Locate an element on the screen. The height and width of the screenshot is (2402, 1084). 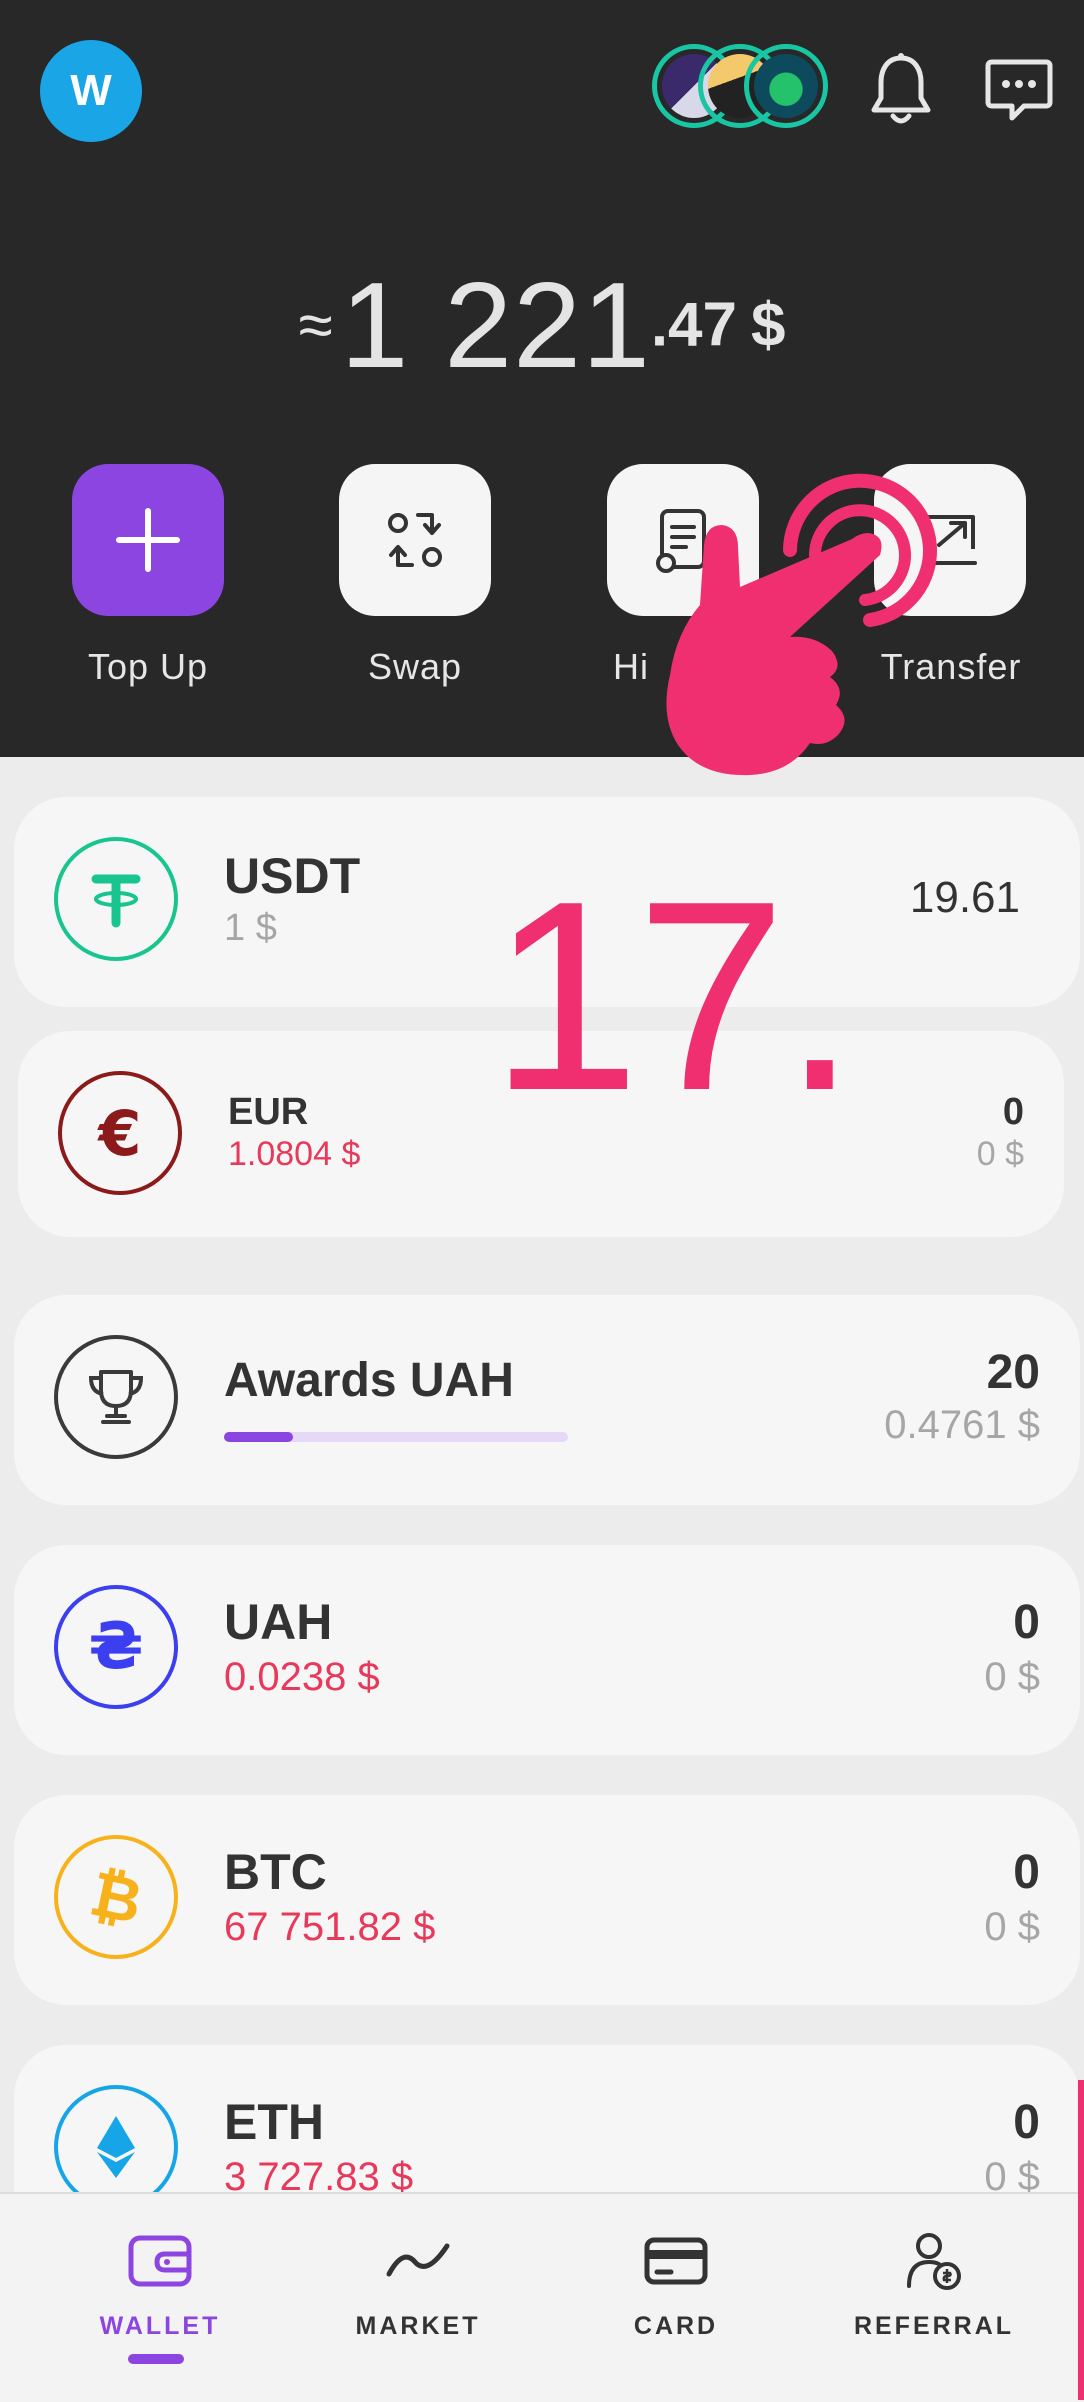
avatar-letter: W is located at coordinates (91, 90).